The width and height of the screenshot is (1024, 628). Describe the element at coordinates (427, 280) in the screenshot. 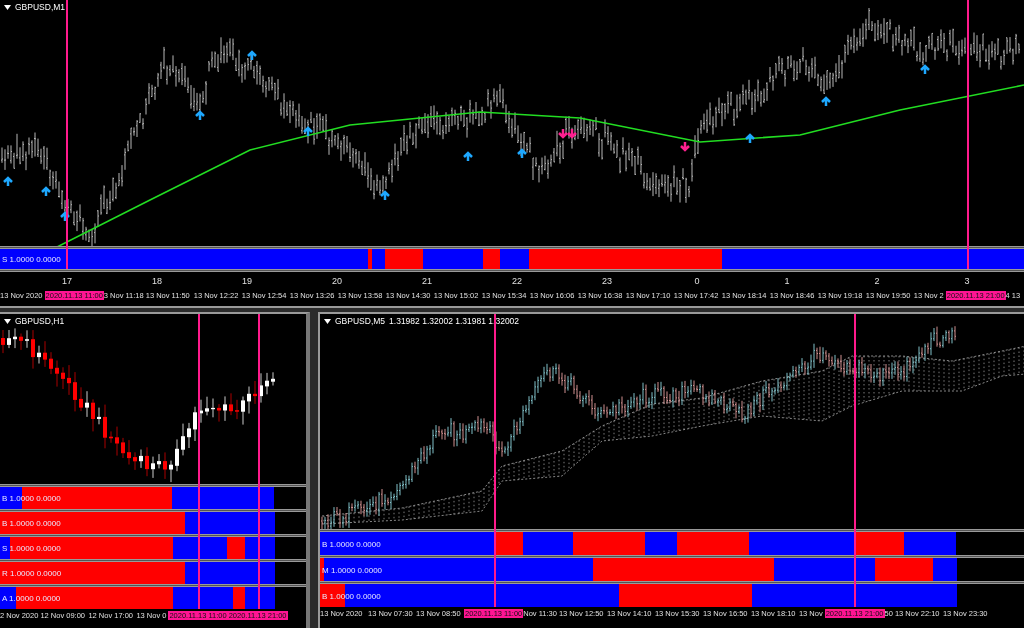

I see `hour-label: 21` at that location.